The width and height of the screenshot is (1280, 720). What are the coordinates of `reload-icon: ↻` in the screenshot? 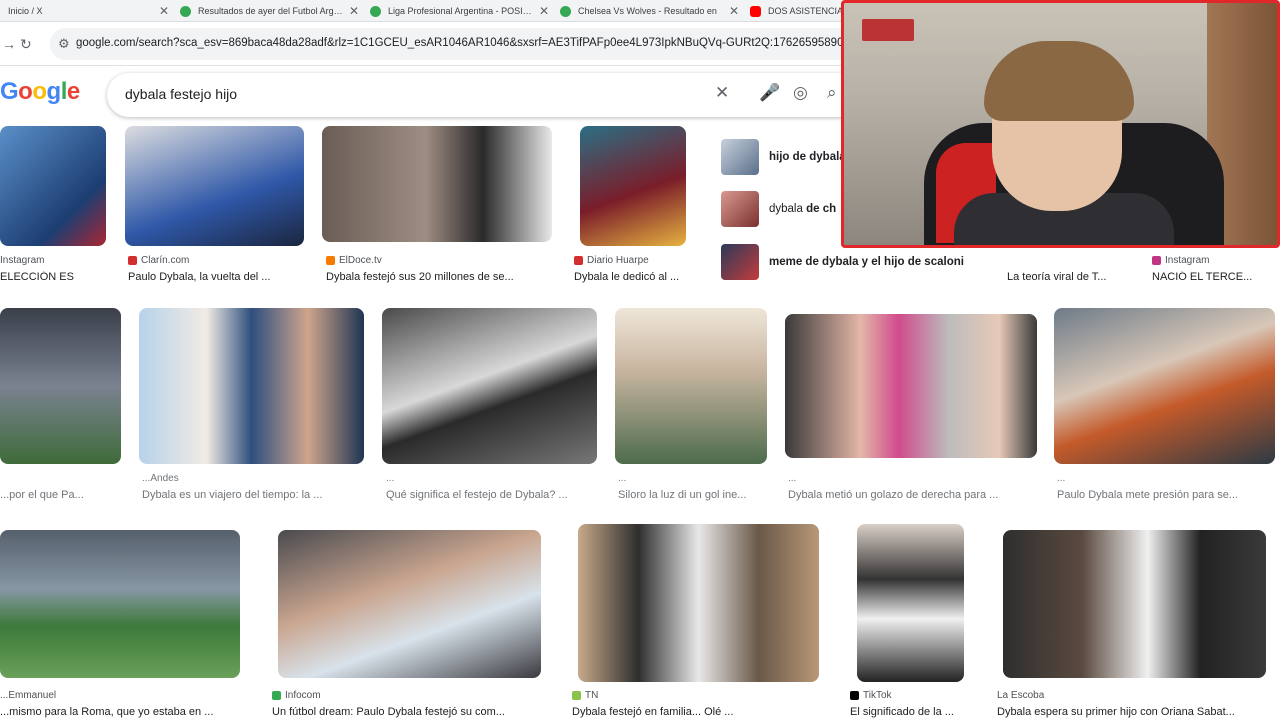 It's located at (26, 44).